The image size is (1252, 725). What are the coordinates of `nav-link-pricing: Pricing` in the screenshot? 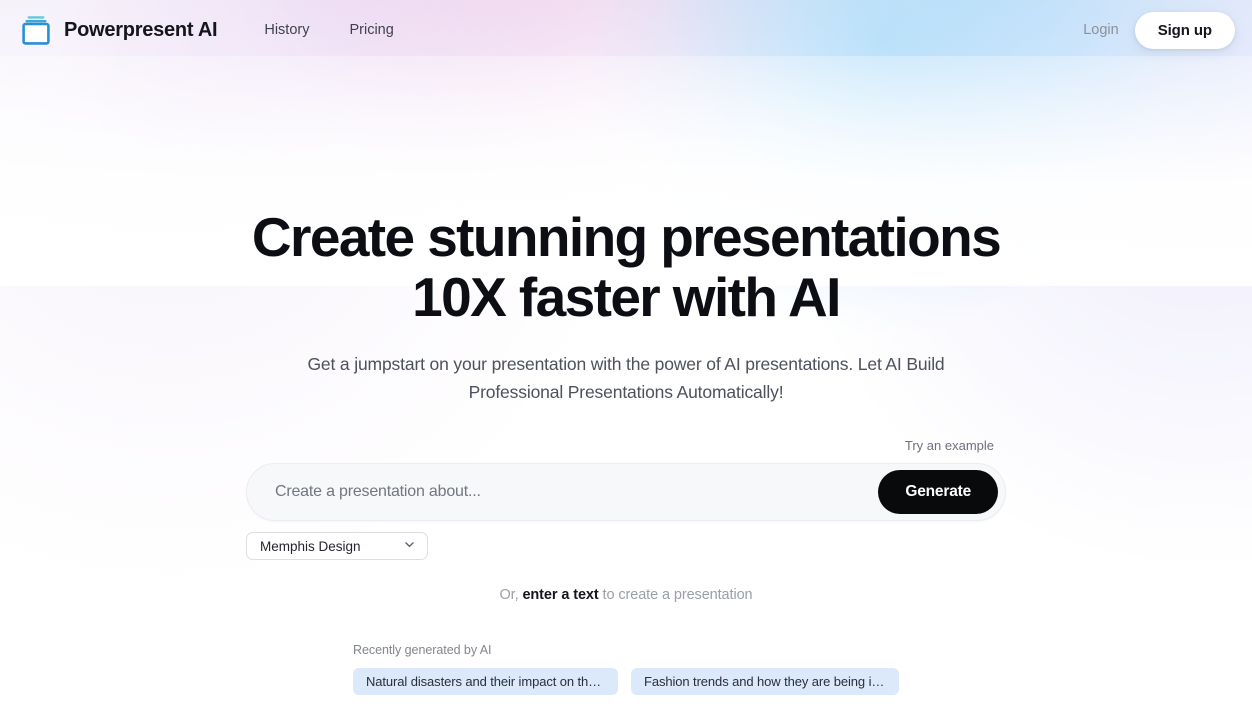 It's located at (371, 30).